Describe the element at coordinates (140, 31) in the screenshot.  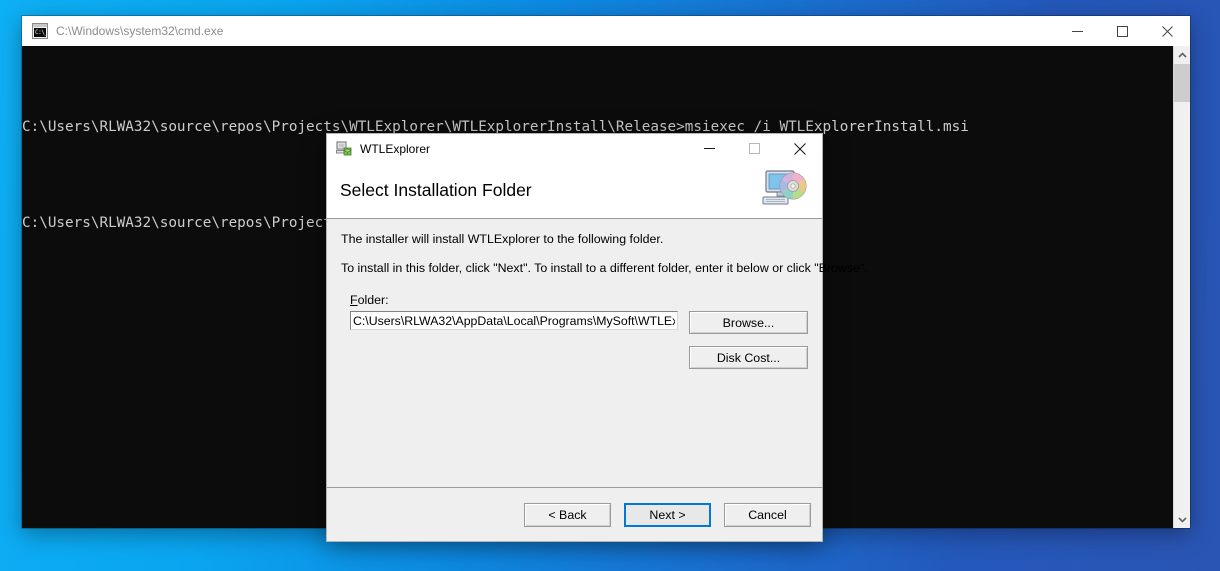
I see `console-title-text: C:\Windows\system32\cmd.exe` at that location.